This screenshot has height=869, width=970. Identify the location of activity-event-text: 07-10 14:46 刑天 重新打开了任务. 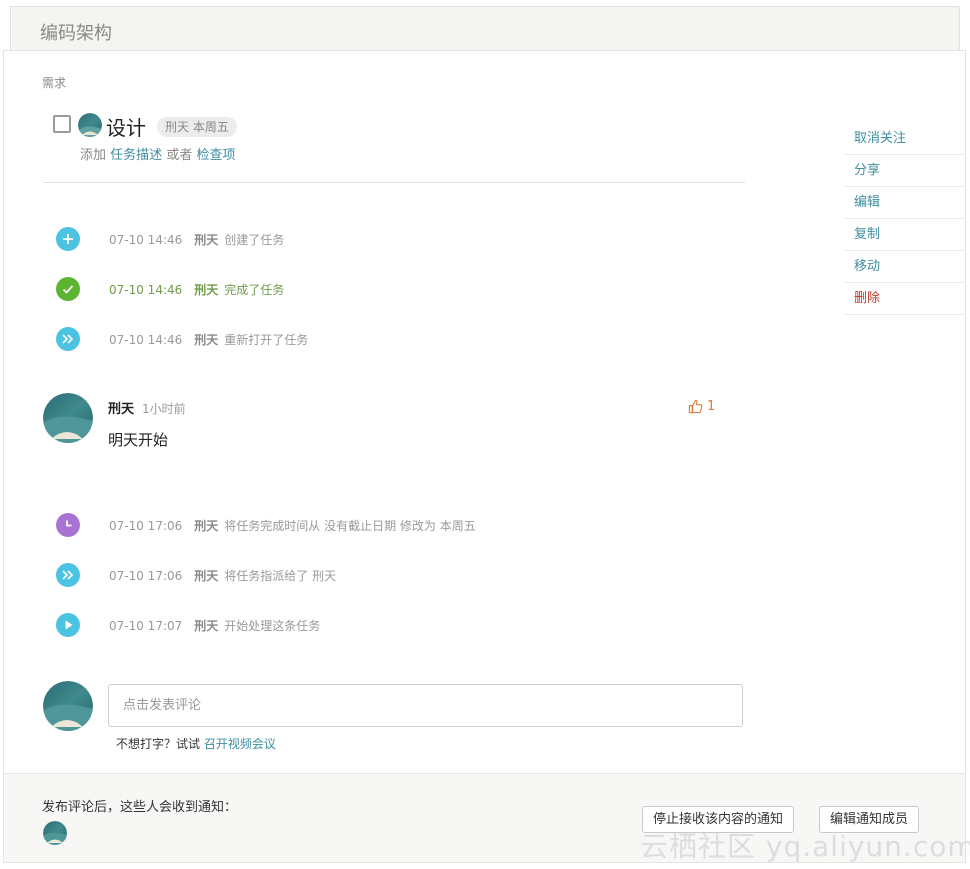
(208, 339).